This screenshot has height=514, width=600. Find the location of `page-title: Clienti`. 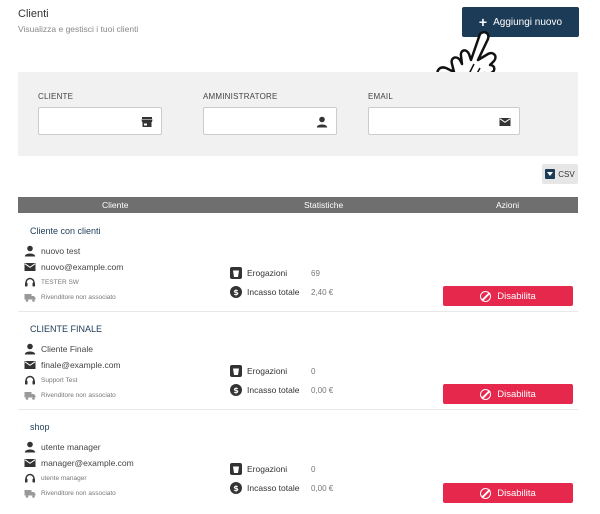

page-title: Clienti is located at coordinates (33, 14).